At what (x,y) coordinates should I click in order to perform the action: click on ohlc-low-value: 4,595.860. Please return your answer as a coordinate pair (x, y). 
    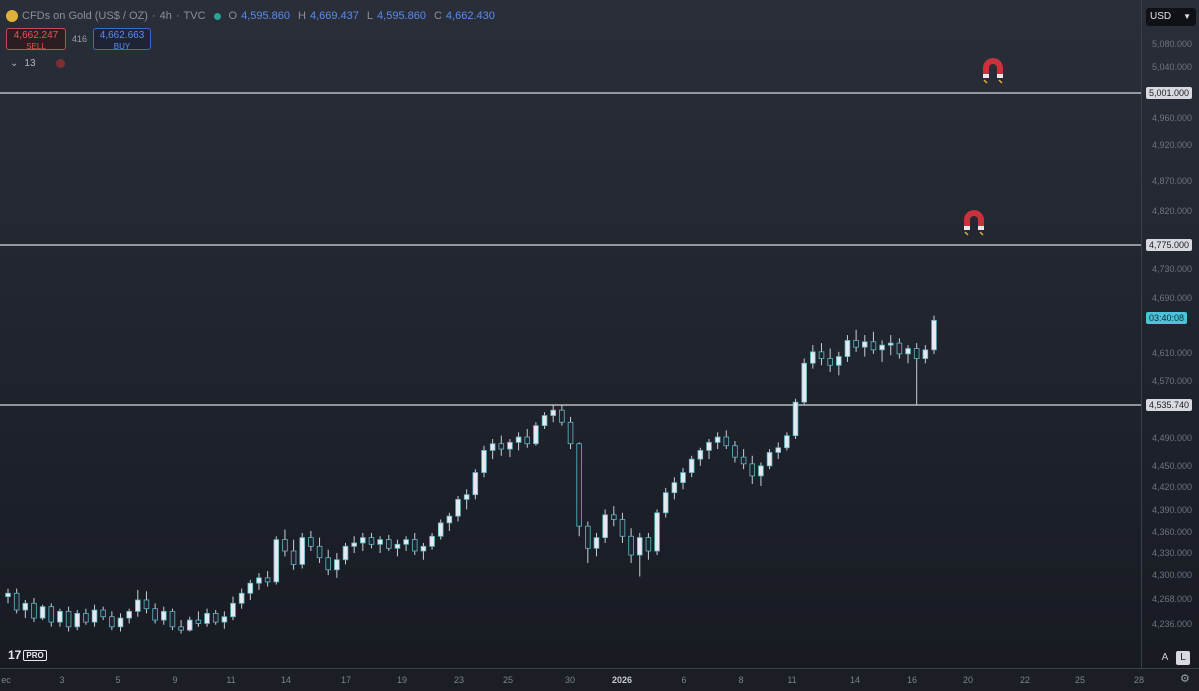
    Looking at the image, I should click on (401, 16).